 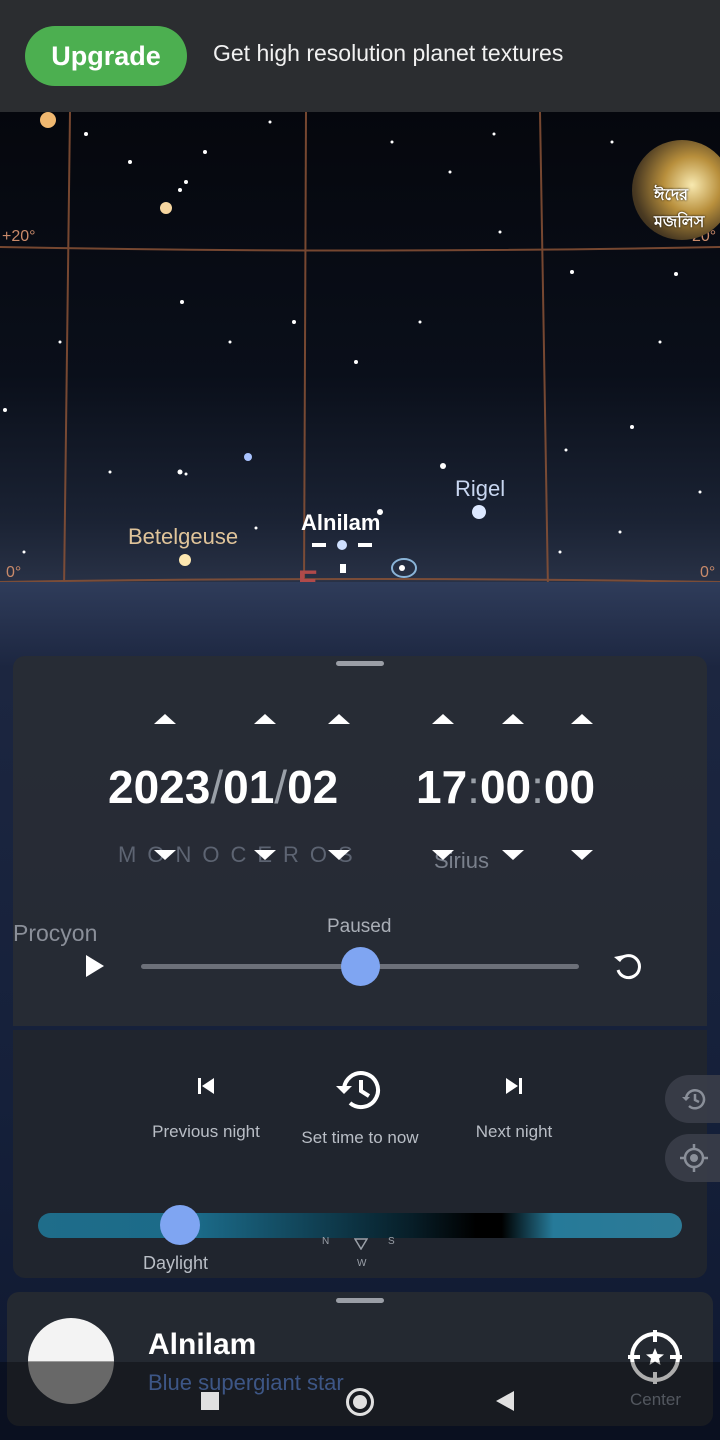 What do you see at coordinates (513, 719) in the screenshot?
I see `minute-increment-button` at bounding box center [513, 719].